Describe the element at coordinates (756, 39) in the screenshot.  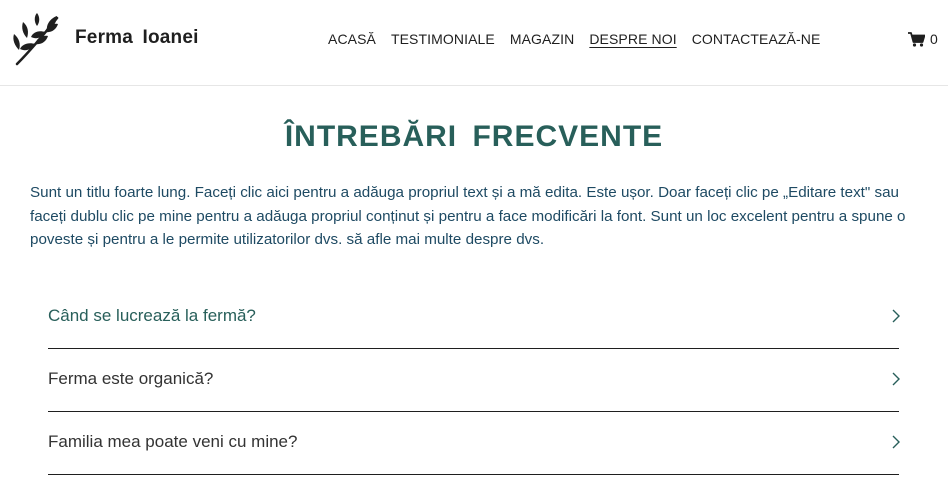
I see `nav-item-contacteaza-ne: CONTACTEAZĂ-NE` at that location.